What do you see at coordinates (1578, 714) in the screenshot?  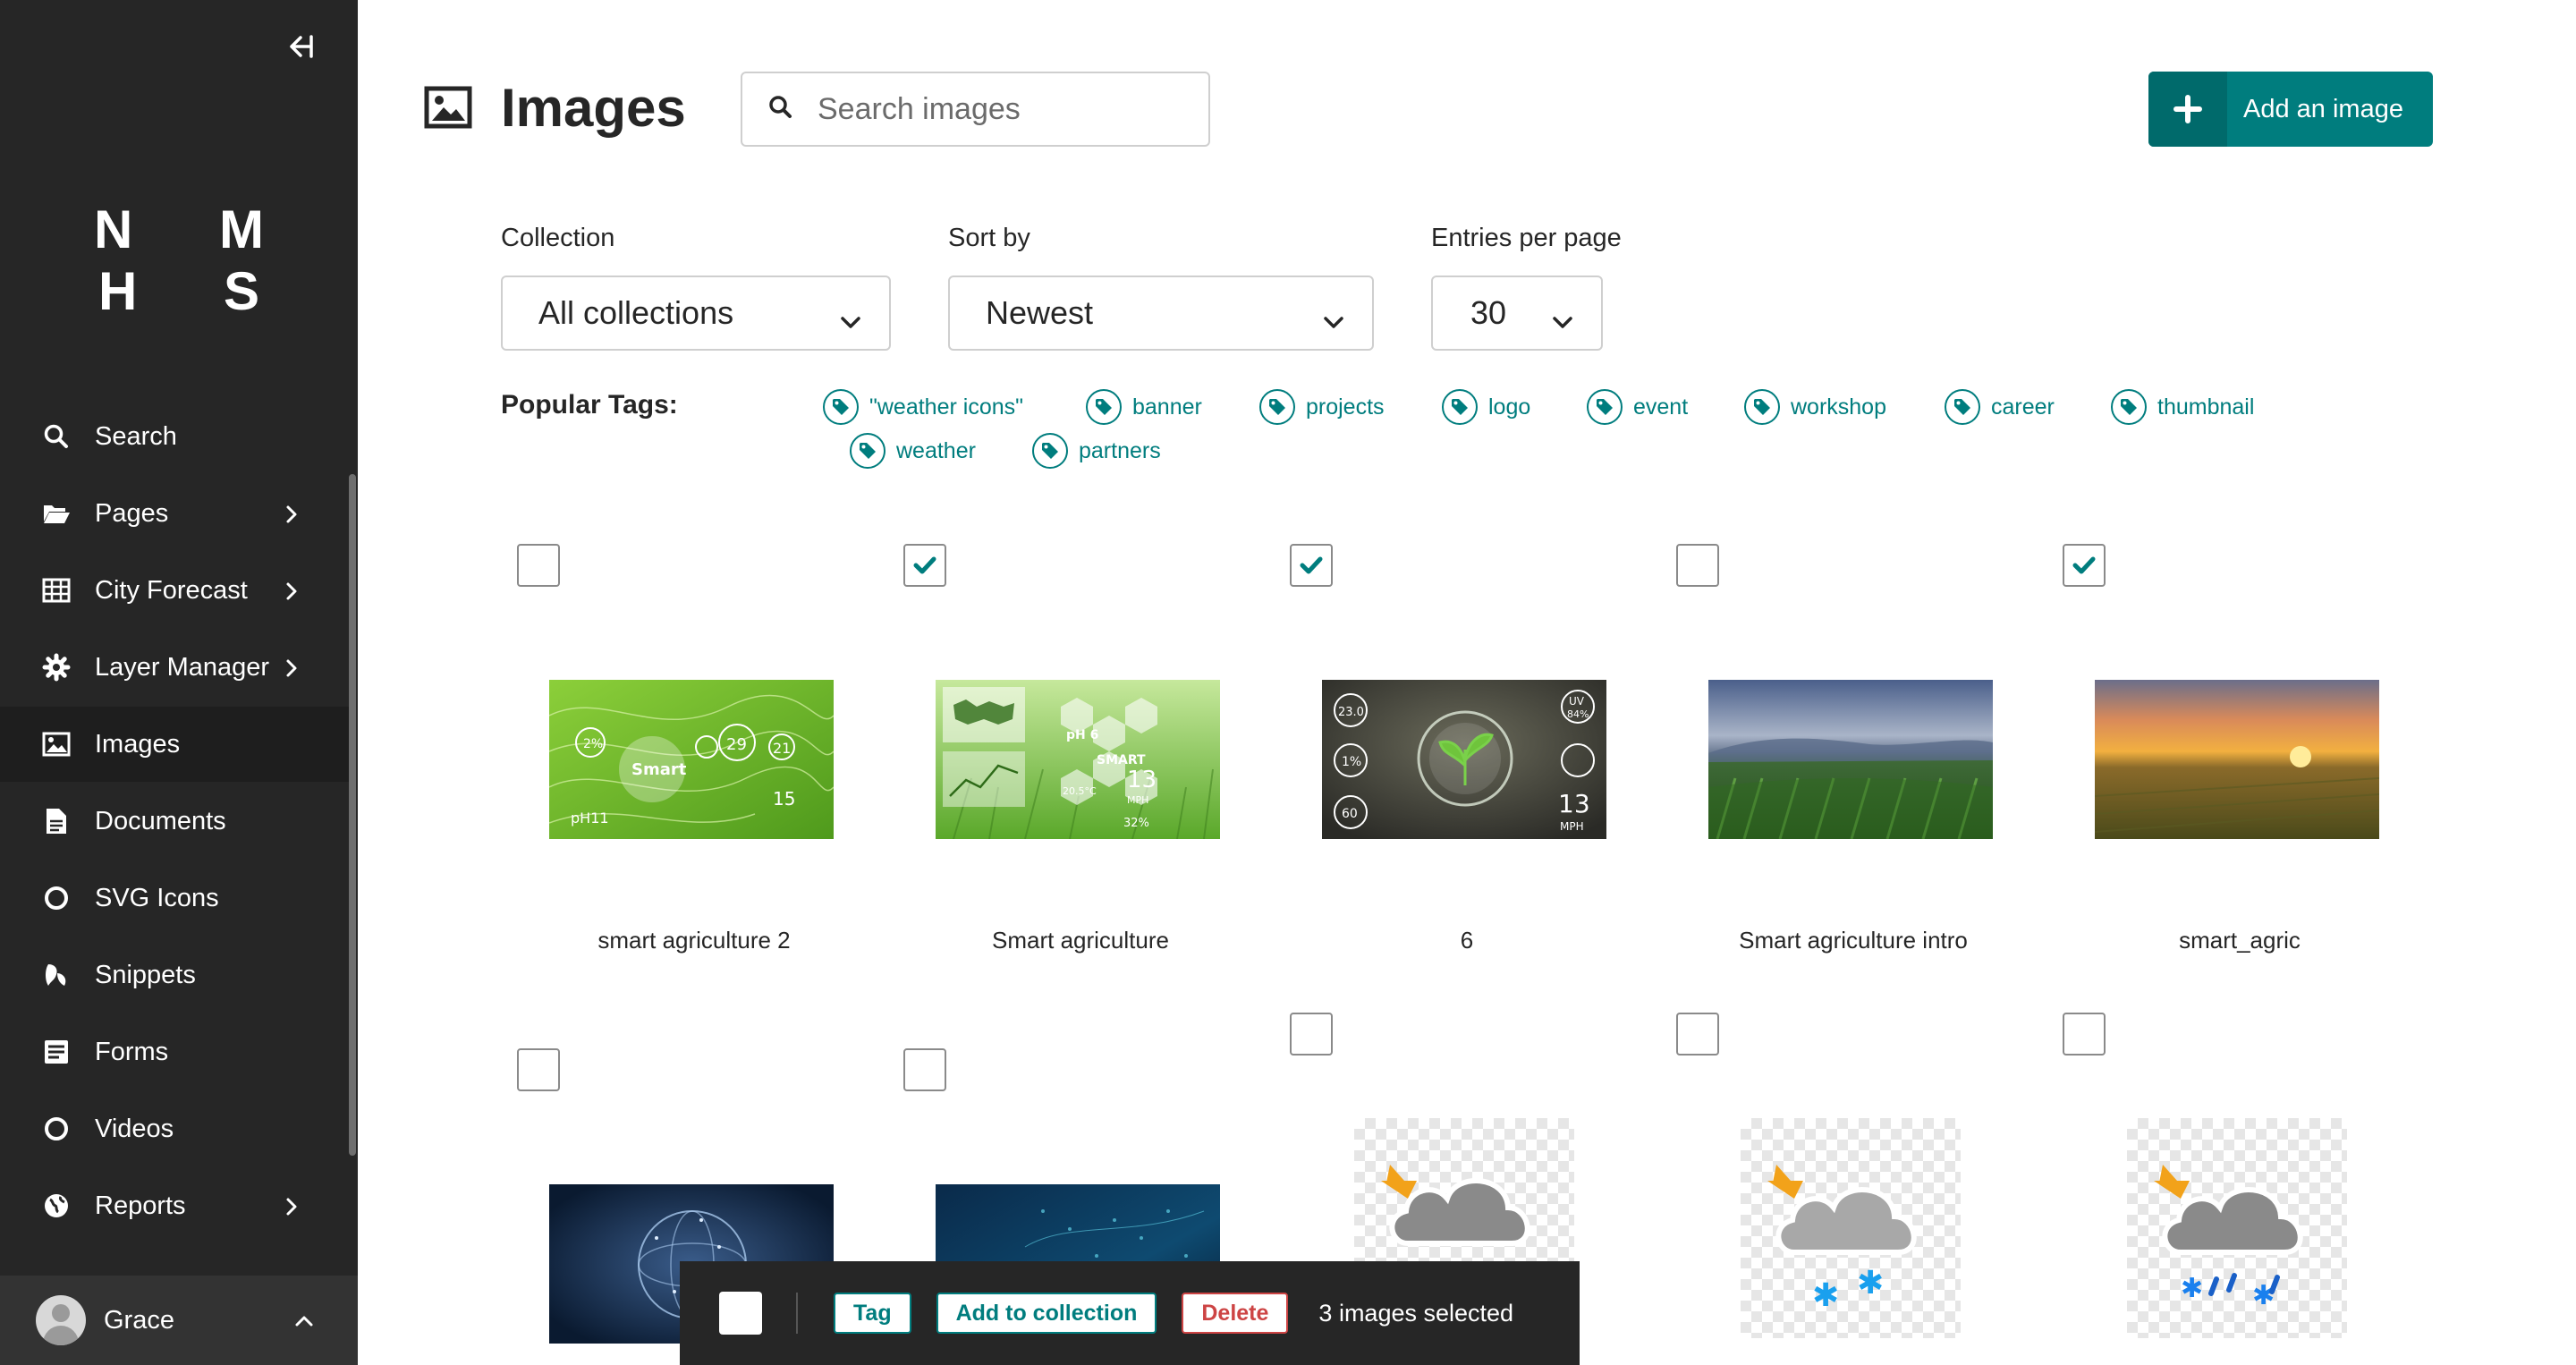 I see `thumb-text: 84%` at bounding box center [1578, 714].